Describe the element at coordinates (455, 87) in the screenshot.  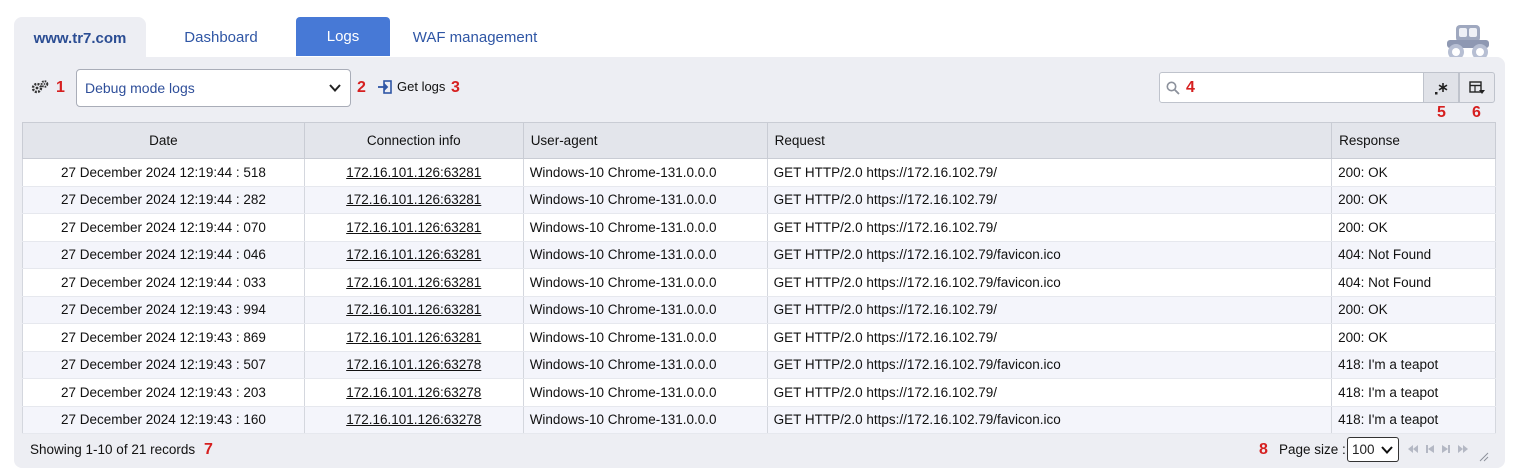
I see `marker-3: 3` at that location.